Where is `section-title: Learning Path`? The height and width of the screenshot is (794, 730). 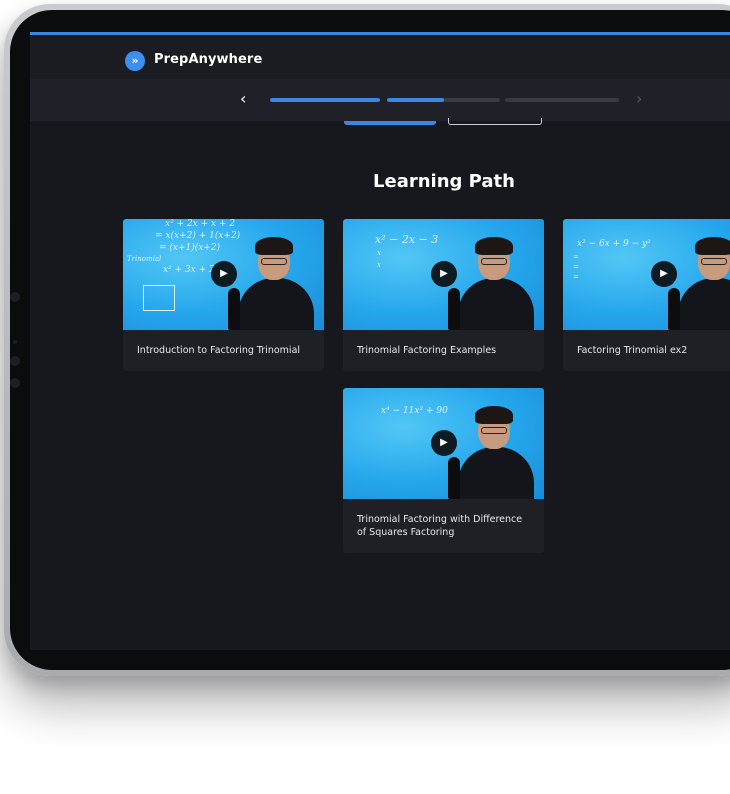
section-title: Learning Path is located at coordinates (444, 181).